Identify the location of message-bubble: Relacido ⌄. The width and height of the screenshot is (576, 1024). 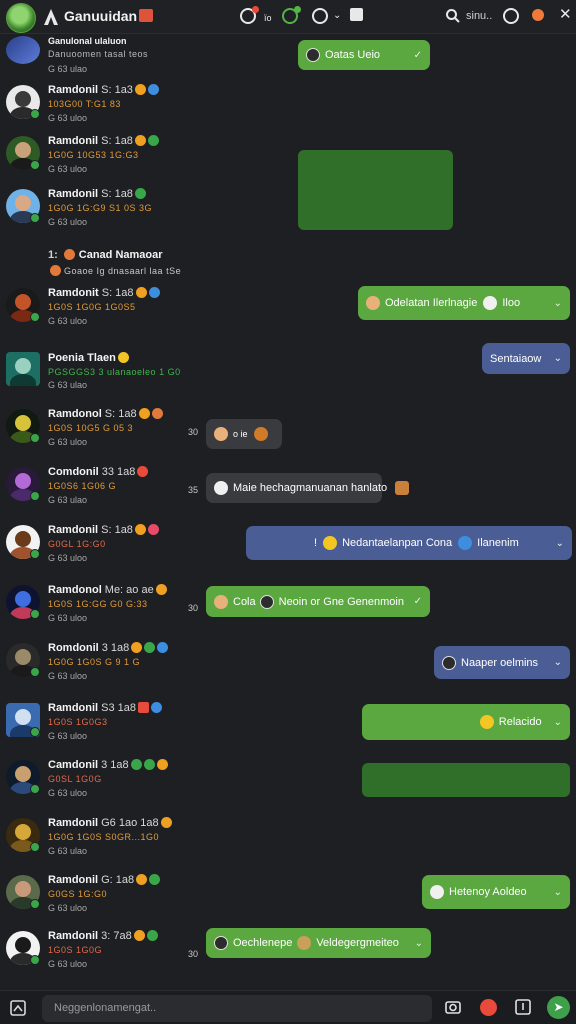
(466, 722).